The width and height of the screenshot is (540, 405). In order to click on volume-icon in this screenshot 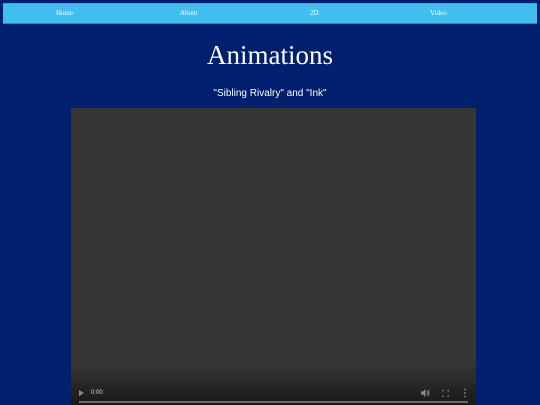, I will do `click(425, 393)`.